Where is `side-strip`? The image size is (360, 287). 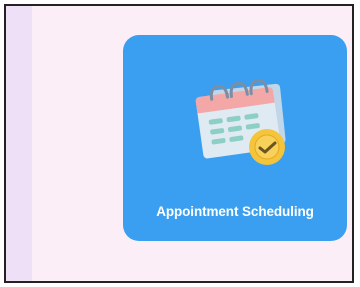 side-strip is located at coordinates (19, 143).